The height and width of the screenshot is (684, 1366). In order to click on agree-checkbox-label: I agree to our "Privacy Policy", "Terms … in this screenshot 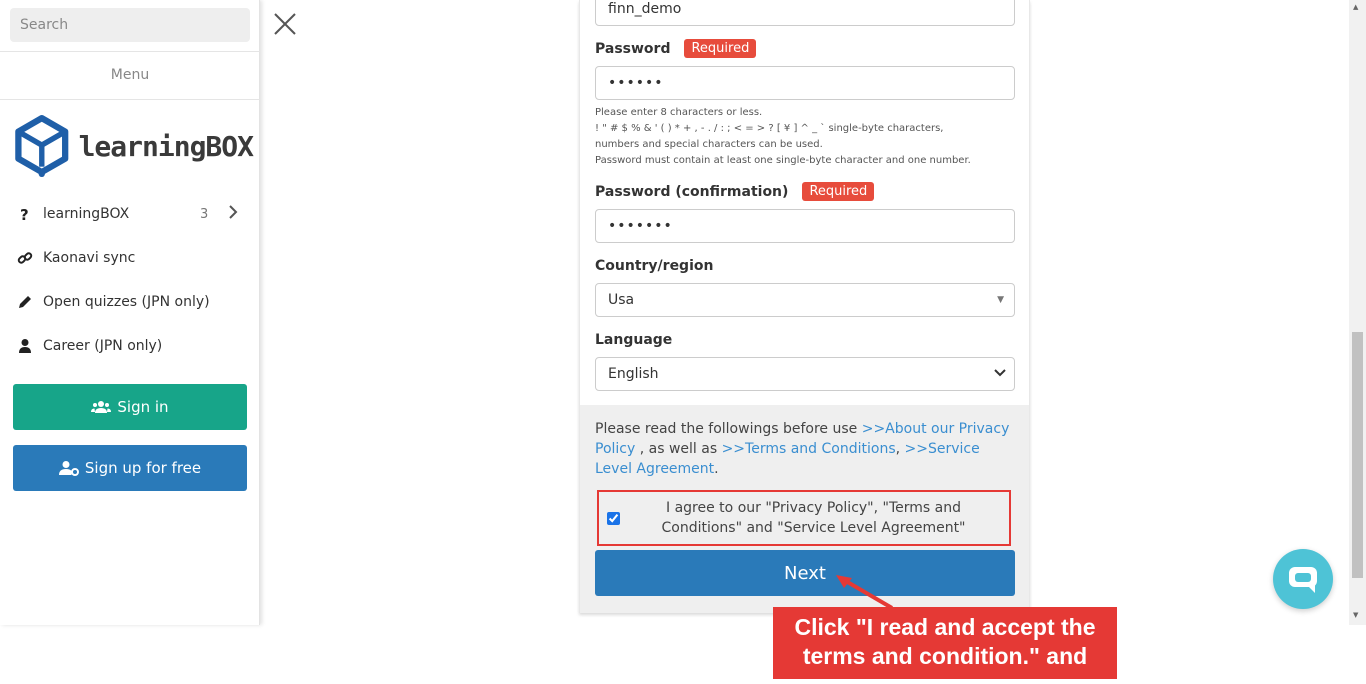, I will do `click(813, 518)`.